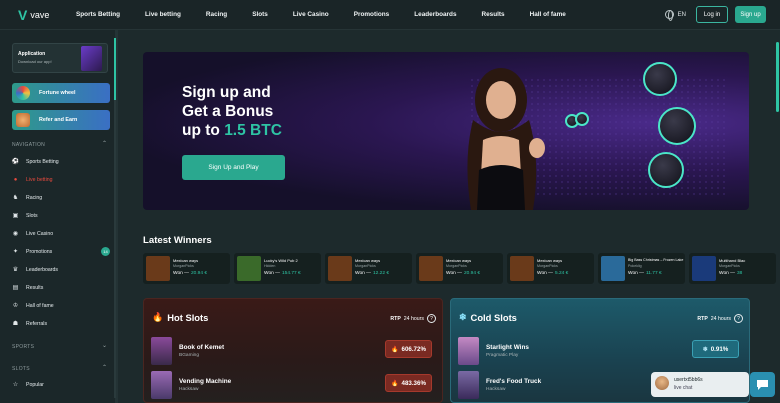 This screenshot has height=403, width=780. Describe the element at coordinates (294, 352) in the screenshot. I see `slot-row: Book of Kemet BGaming 🔥 606.72%` at that location.